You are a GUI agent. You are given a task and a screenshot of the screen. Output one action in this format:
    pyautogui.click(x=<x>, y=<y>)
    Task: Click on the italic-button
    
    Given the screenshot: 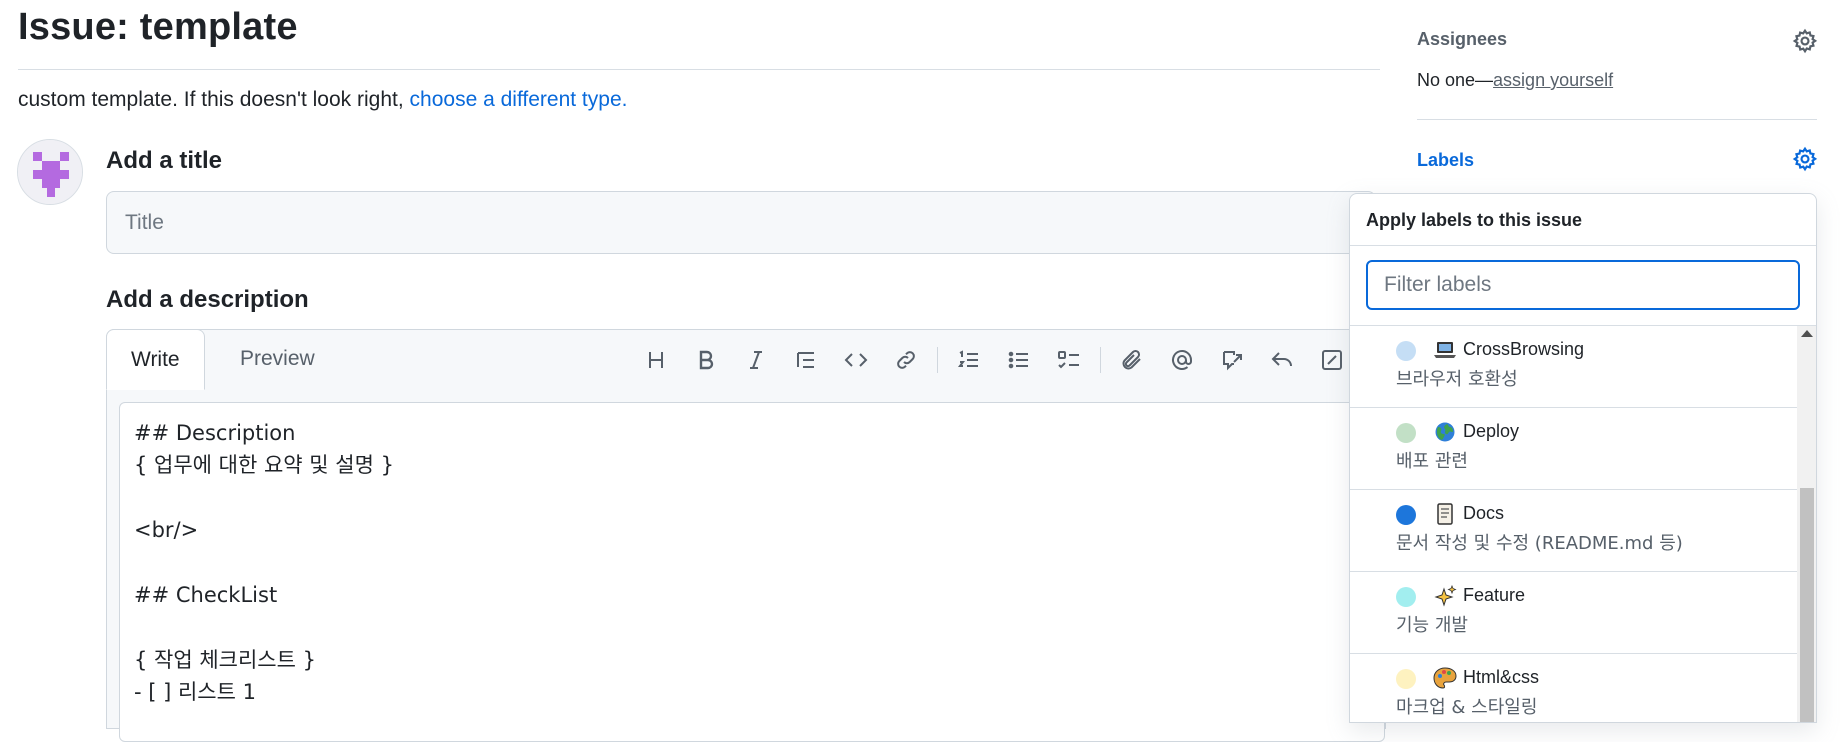 What is the action you would take?
    pyautogui.click(x=756, y=360)
    